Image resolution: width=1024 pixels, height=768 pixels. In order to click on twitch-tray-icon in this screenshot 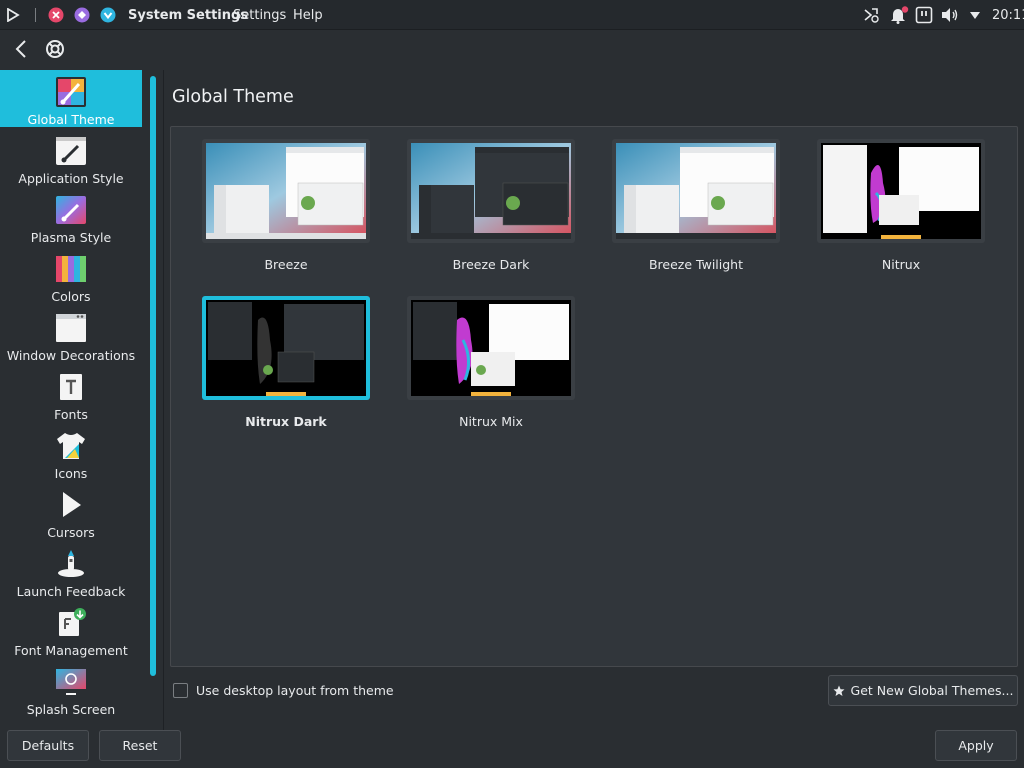, I will do `click(924, 15)`.